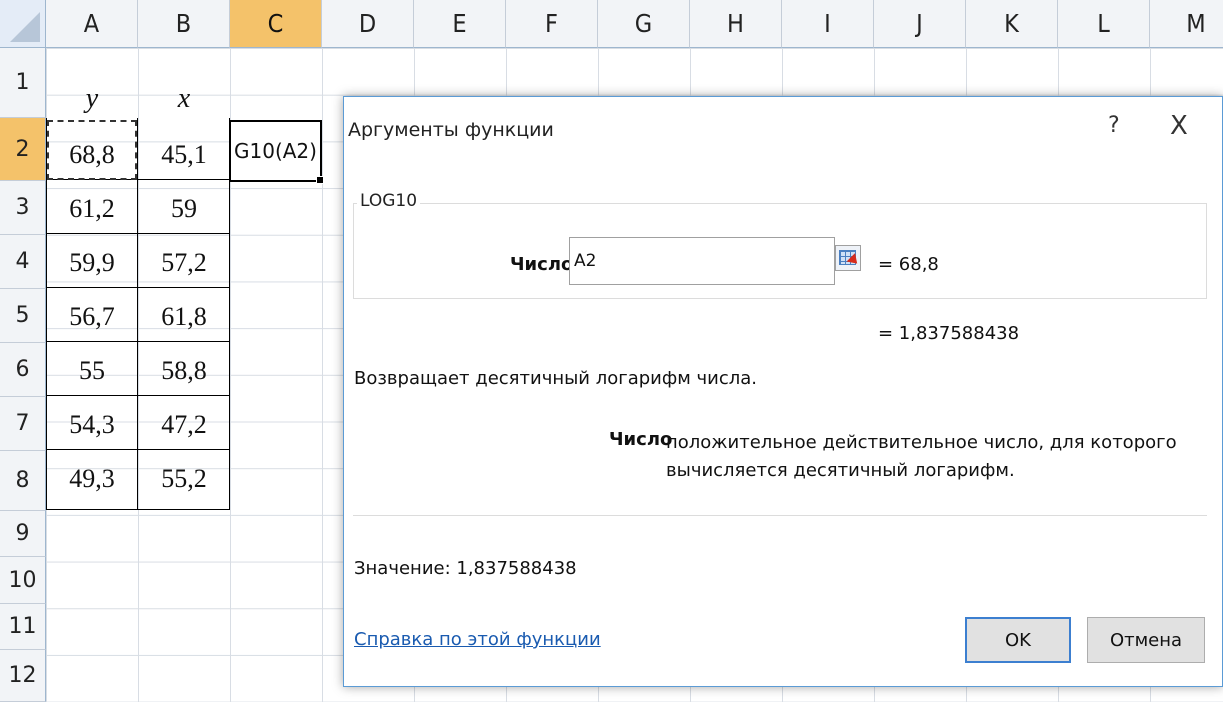 This screenshot has width=1223, height=702. Describe the element at coordinates (184, 479) in the screenshot. I see `cell-B8: 55,2` at that location.